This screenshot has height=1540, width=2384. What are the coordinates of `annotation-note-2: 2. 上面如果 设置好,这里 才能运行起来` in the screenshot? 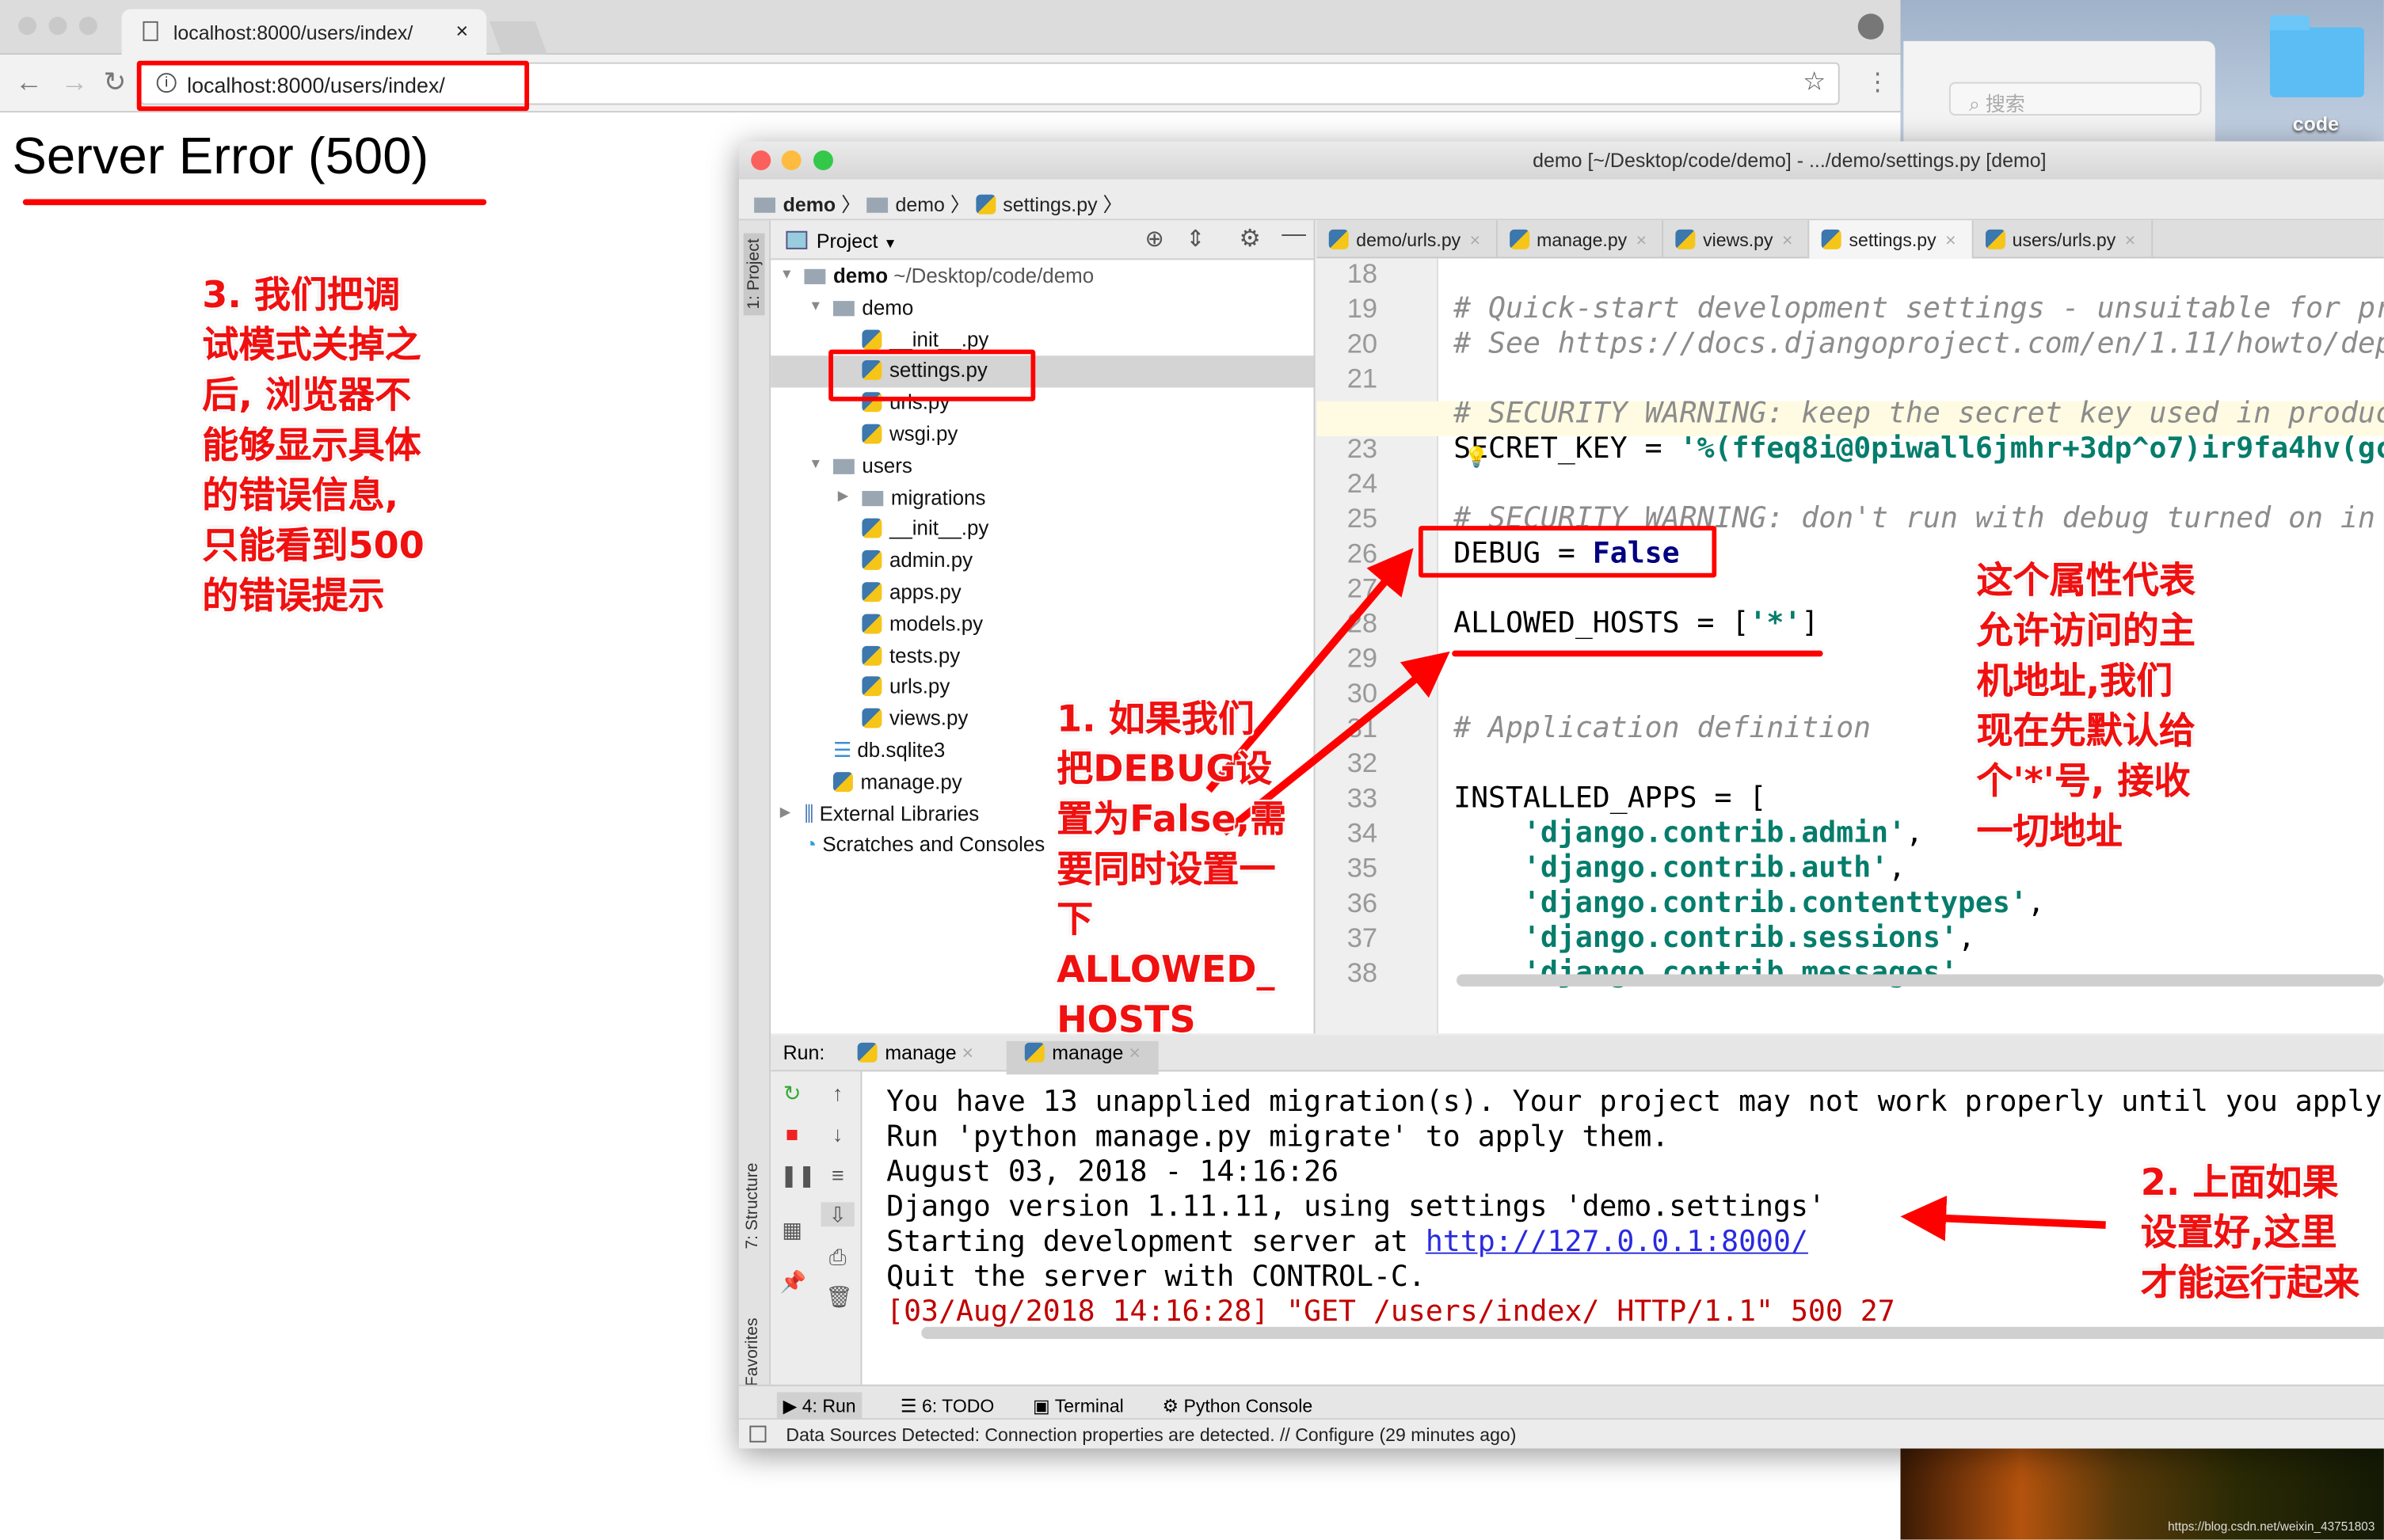 It's located at (2250, 1233).